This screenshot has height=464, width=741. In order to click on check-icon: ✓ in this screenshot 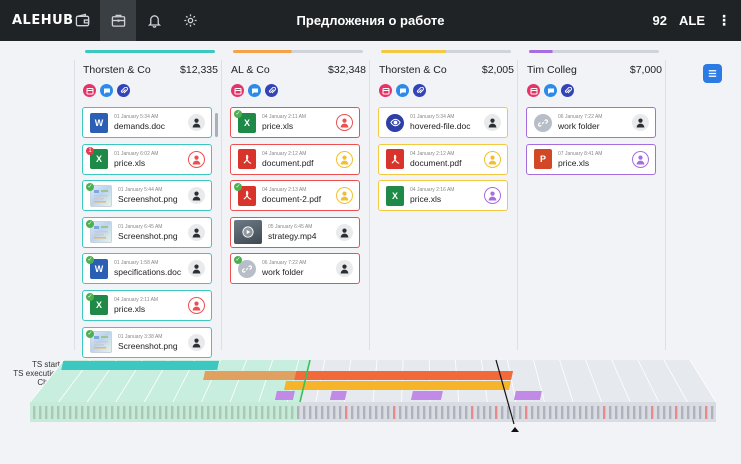, I will do `click(90, 296)`.